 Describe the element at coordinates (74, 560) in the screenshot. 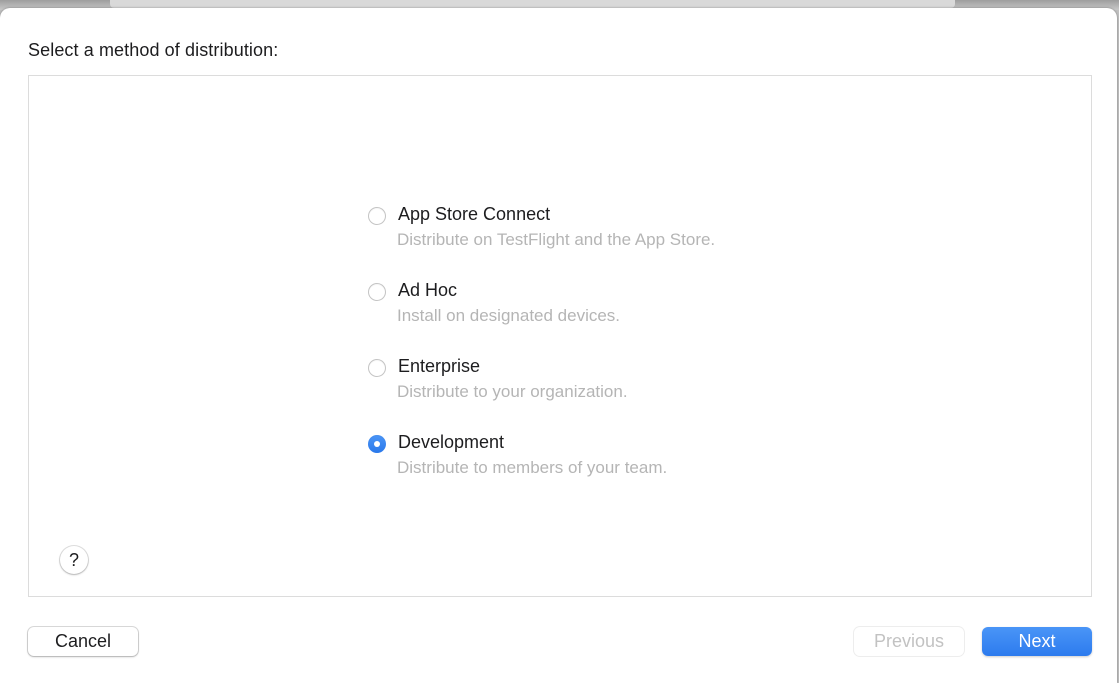

I see `help-button: ?` at that location.